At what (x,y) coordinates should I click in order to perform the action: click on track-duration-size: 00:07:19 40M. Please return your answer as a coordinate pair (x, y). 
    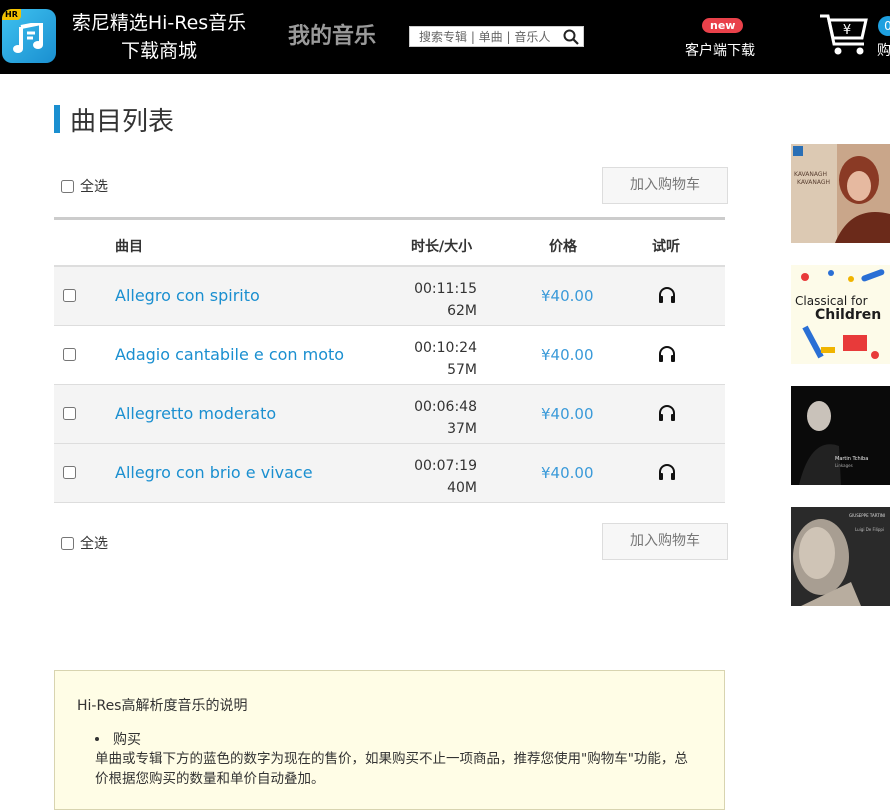
    Looking at the image, I should click on (445, 477).